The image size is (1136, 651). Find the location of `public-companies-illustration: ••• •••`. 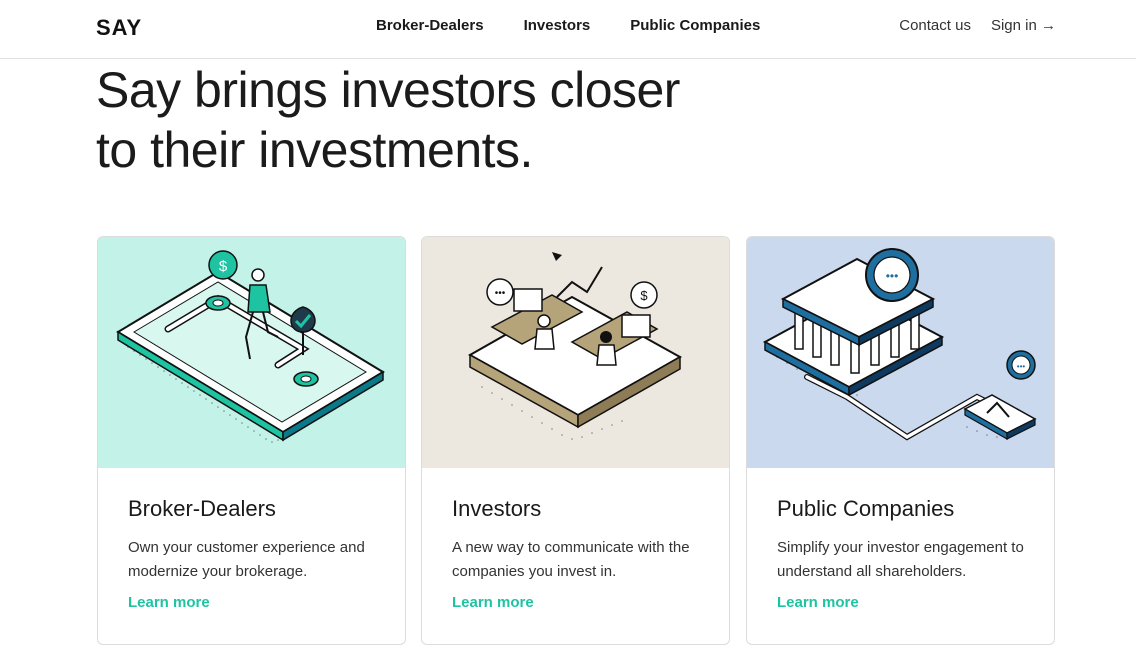

public-companies-illustration: ••• ••• is located at coordinates (900, 352).